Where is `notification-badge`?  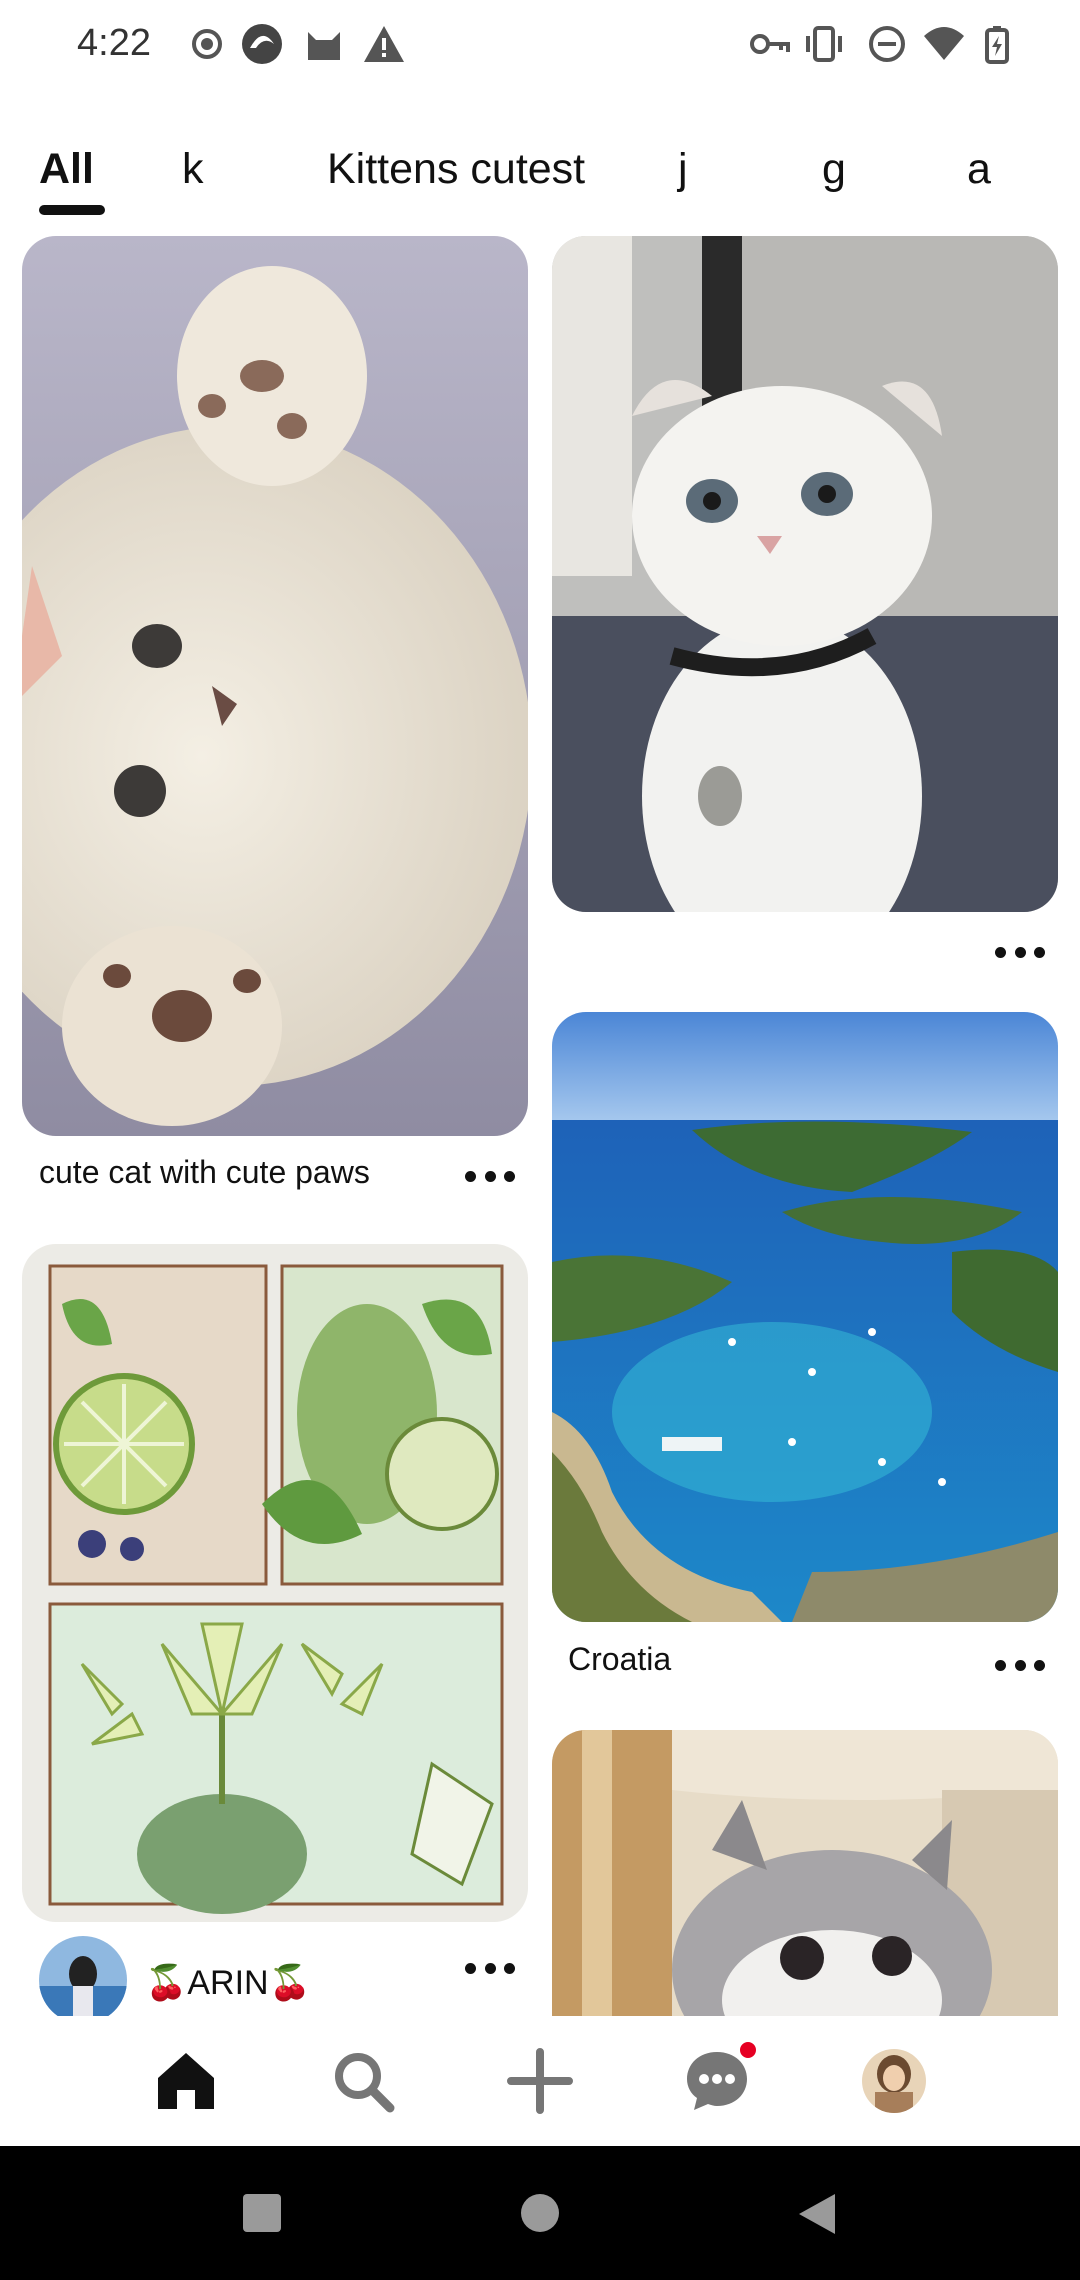 notification-badge is located at coordinates (748, 2050).